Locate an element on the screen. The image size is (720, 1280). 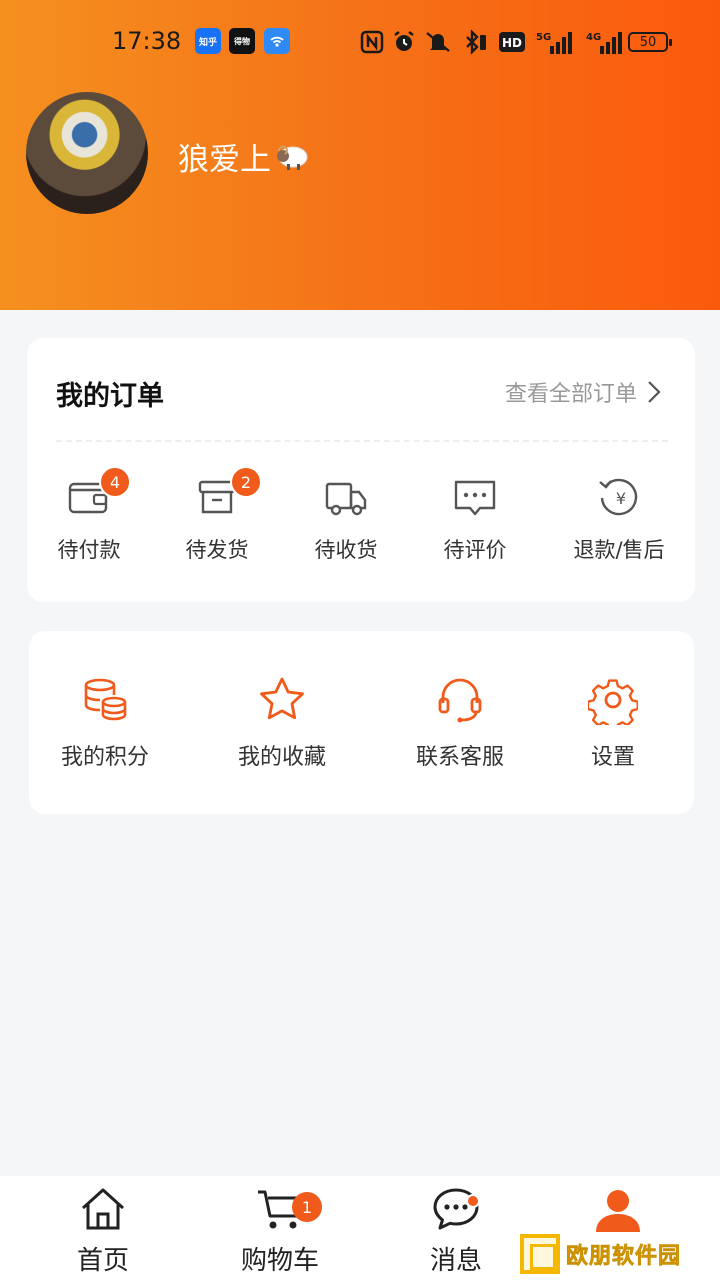
order-status-label: 待收货 is located at coordinates (346, 550).